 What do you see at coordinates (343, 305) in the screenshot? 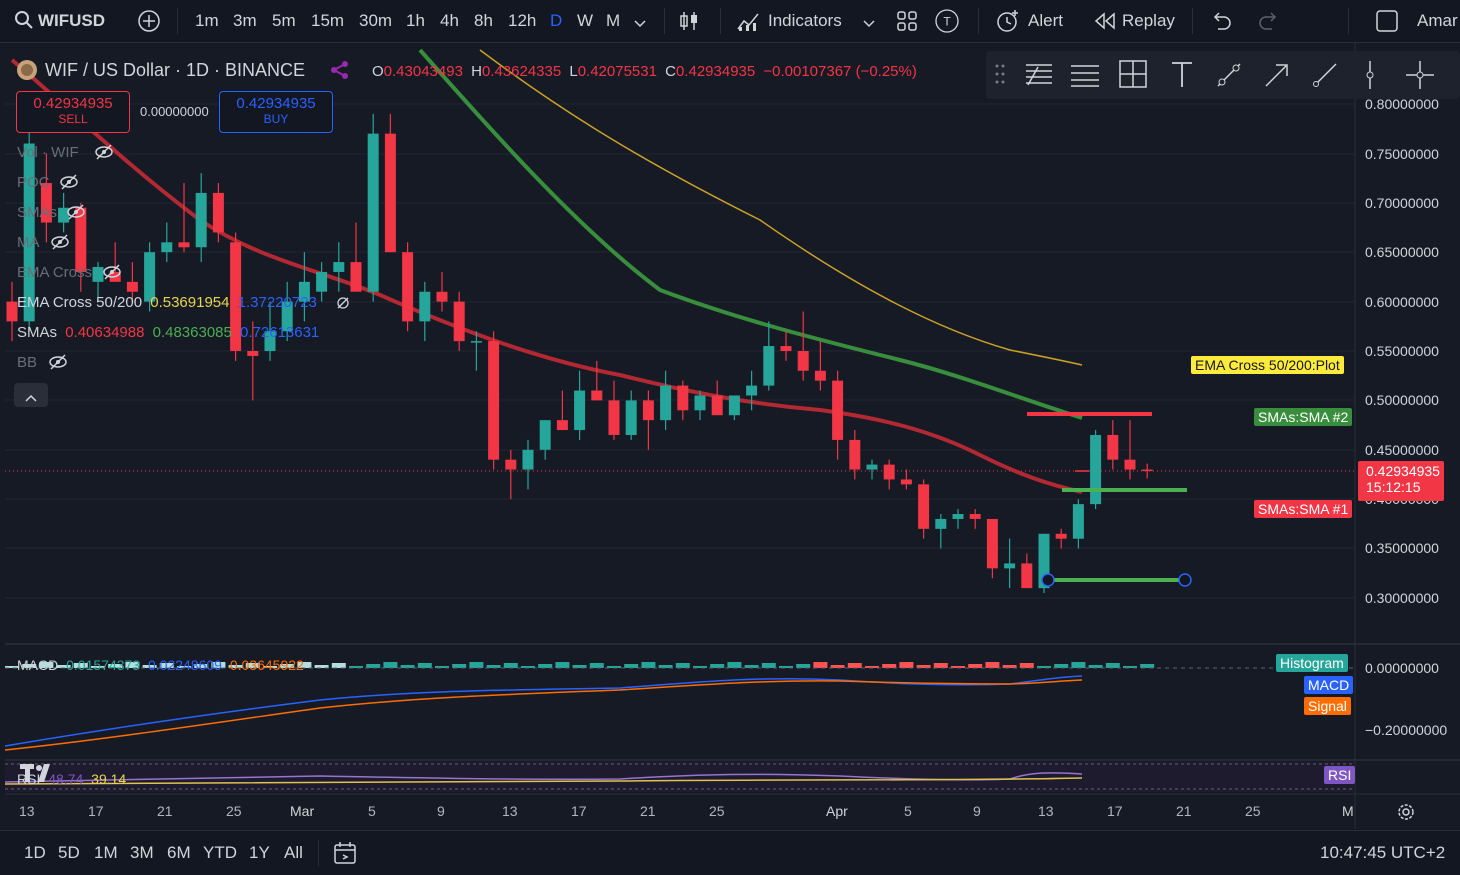
I see `no-data-icon` at bounding box center [343, 305].